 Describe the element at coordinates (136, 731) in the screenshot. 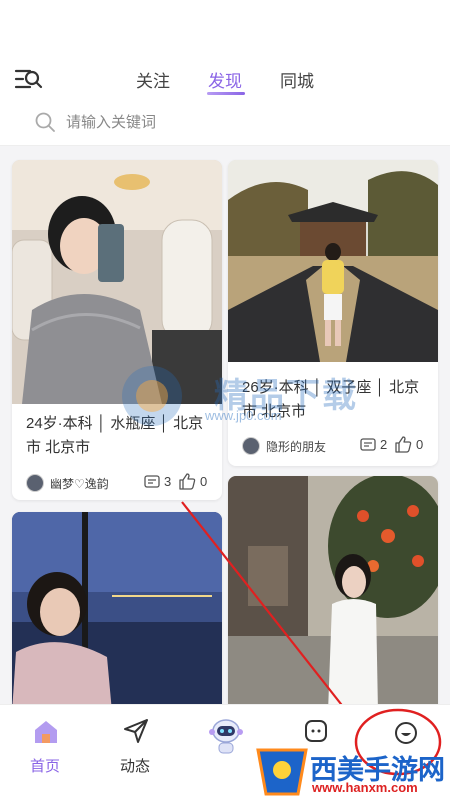

I see `send-icon` at that location.